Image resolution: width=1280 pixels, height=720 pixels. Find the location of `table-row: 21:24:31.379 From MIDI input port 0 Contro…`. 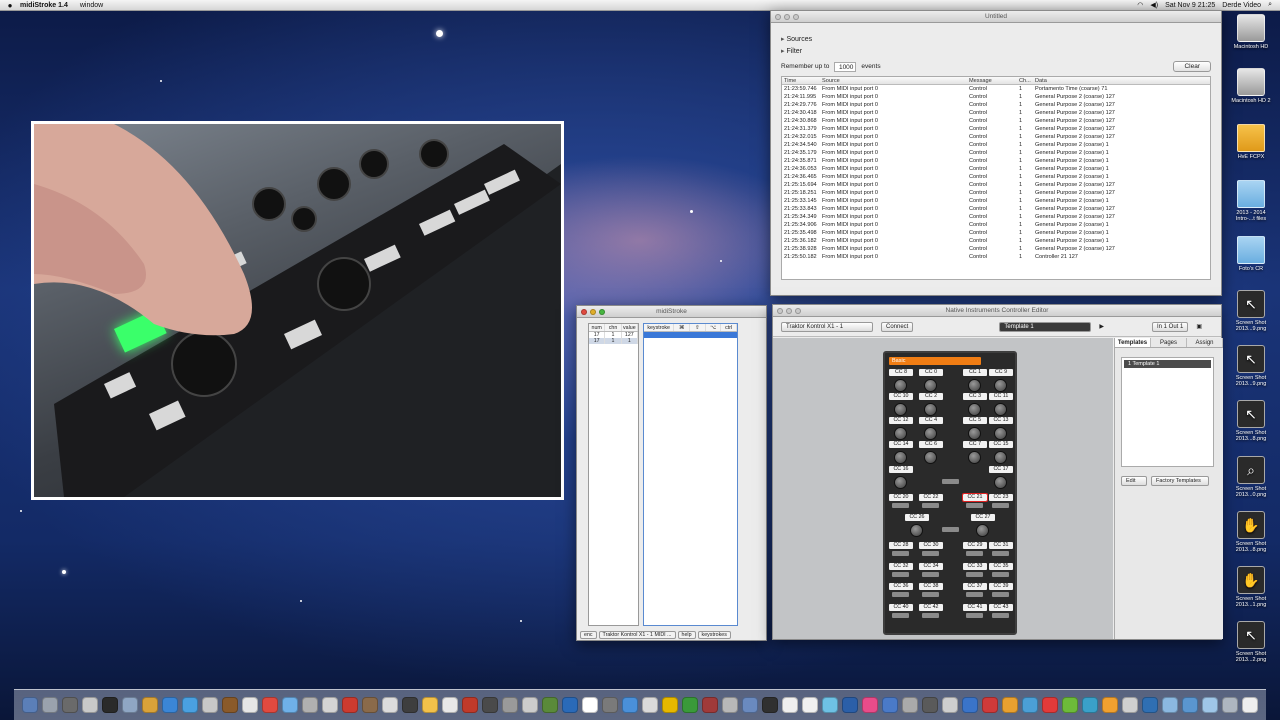

table-row: 21:24:31.379 From MIDI input port 0 Contro… is located at coordinates (996, 129).